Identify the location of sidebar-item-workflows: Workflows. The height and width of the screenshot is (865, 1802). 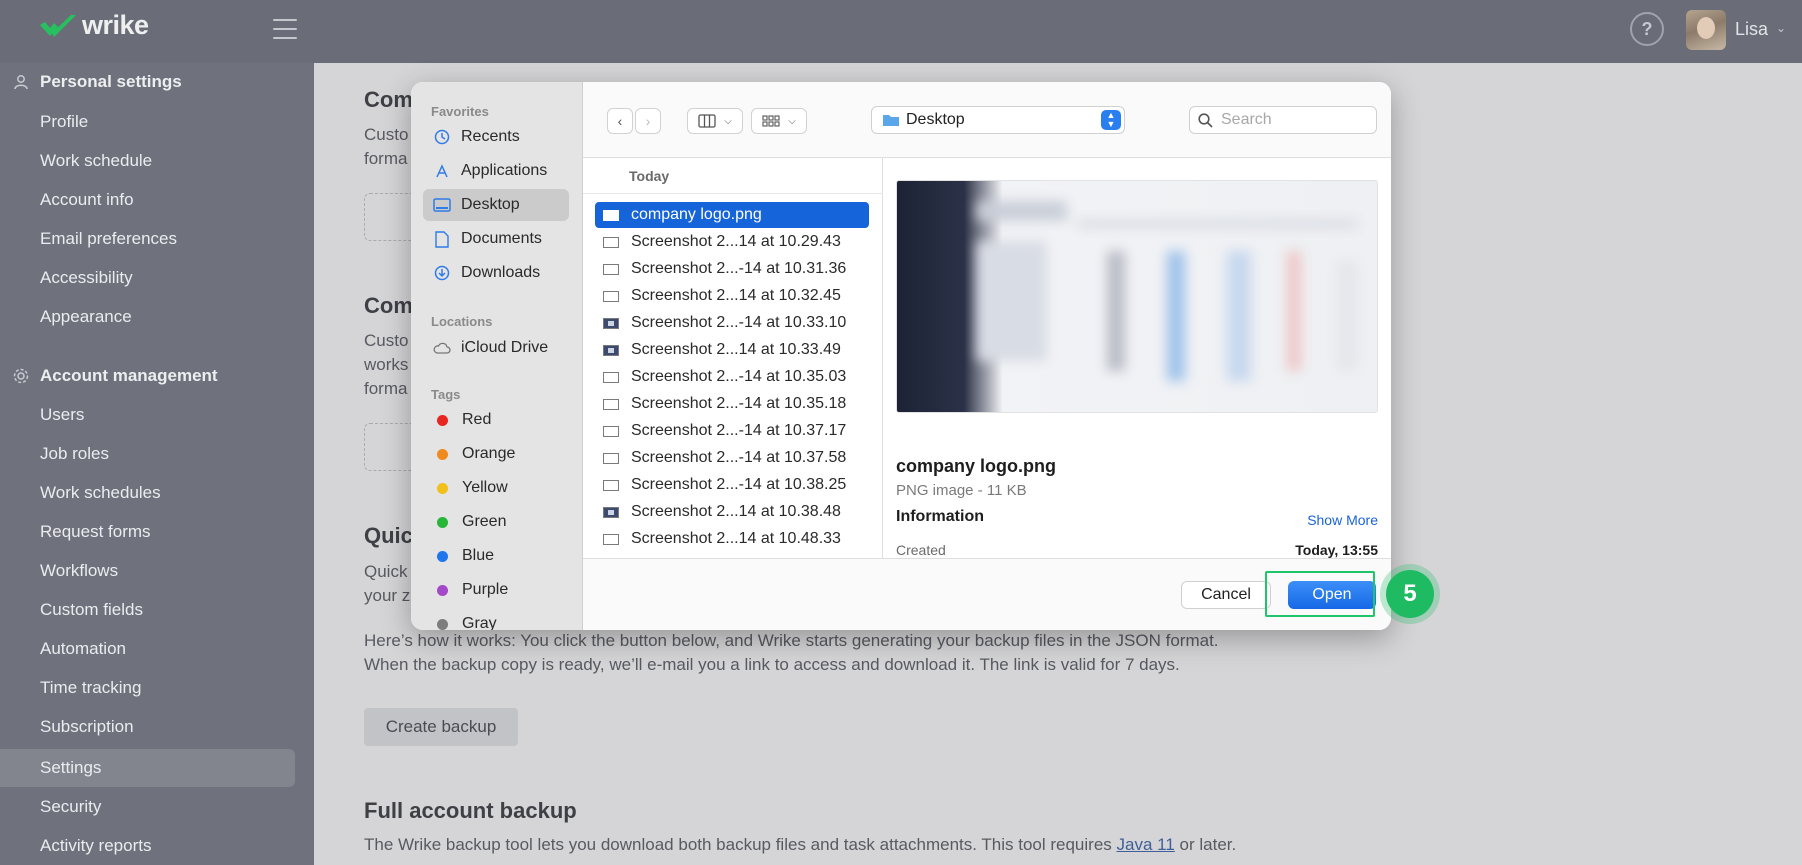
(147, 571).